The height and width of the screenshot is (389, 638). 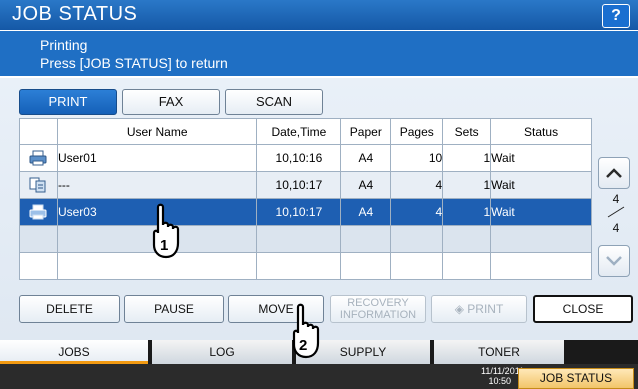 What do you see at coordinates (541, 131) in the screenshot?
I see `column-header-status: Status` at bounding box center [541, 131].